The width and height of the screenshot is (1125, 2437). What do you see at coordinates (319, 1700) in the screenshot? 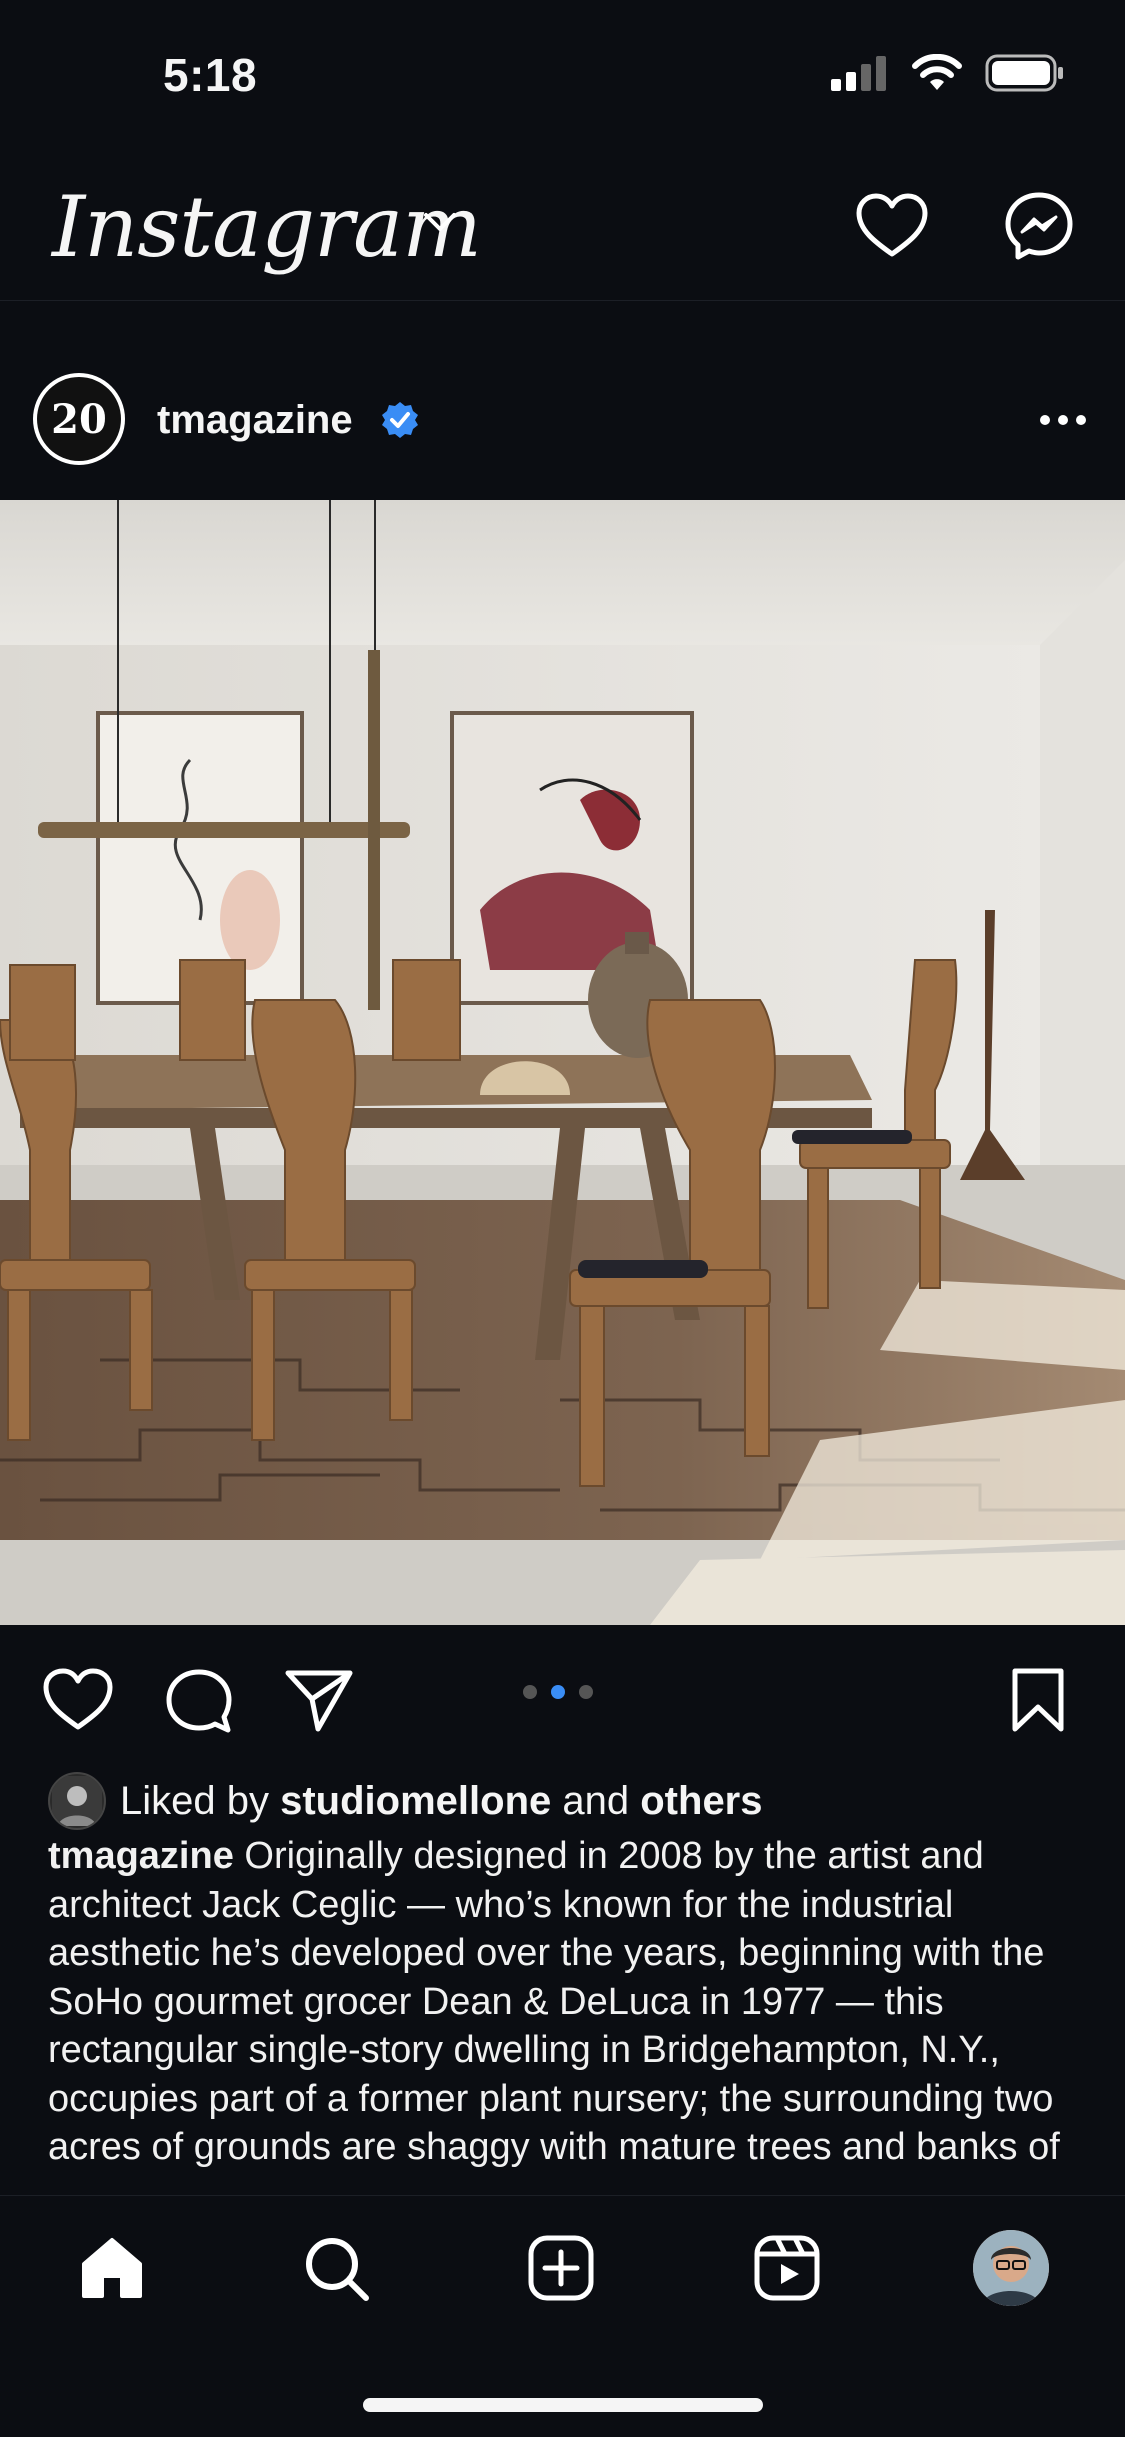
I see `share-icon` at bounding box center [319, 1700].